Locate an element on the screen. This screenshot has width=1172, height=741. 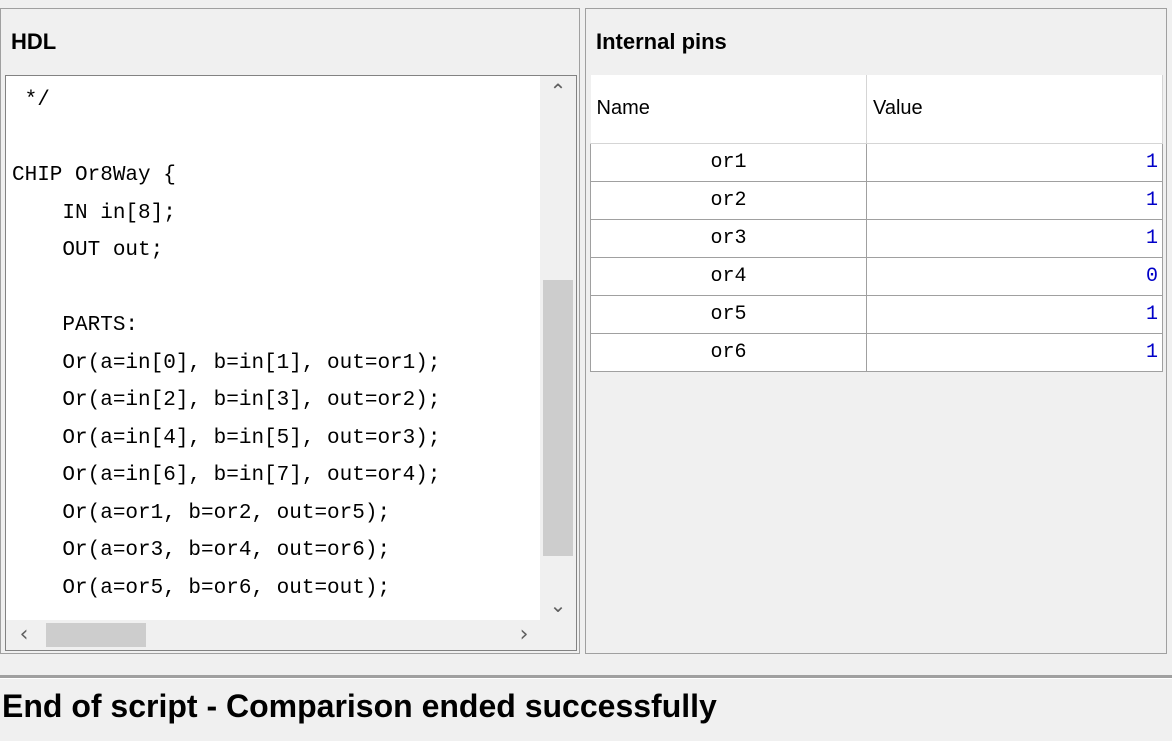
table-row: or2 1 is located at coordinates (876, 200).